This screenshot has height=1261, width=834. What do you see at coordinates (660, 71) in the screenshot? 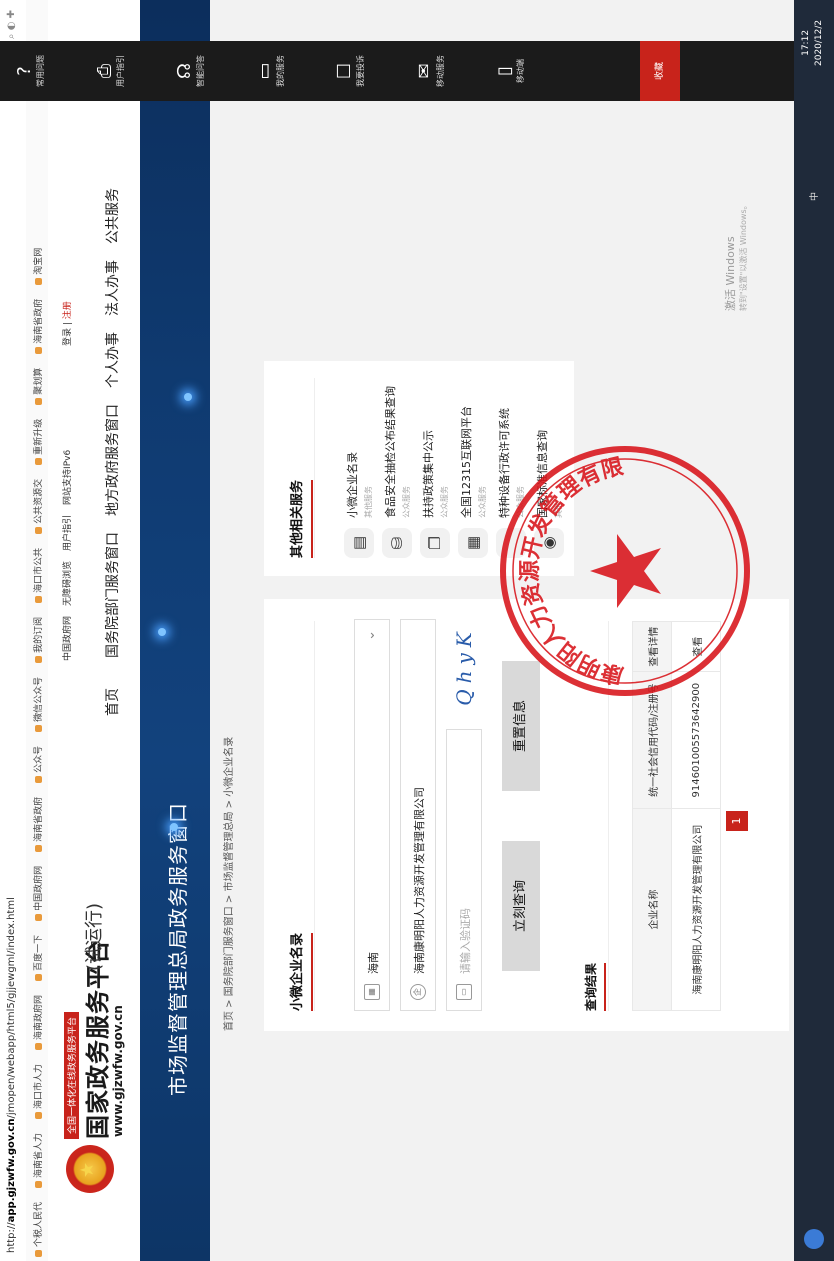
I see `favorite-button: 收藏` at bounding box center [660, 71].